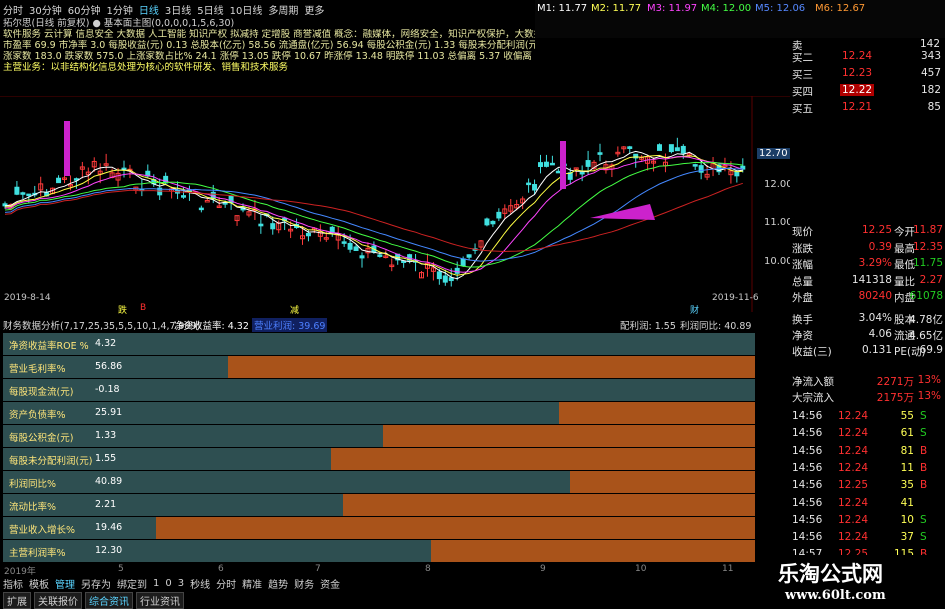  What do you see at coordinates (778, 184) in the screenshot?
I see `price-axis-label: 12.00` at bounding box center [778, 184].